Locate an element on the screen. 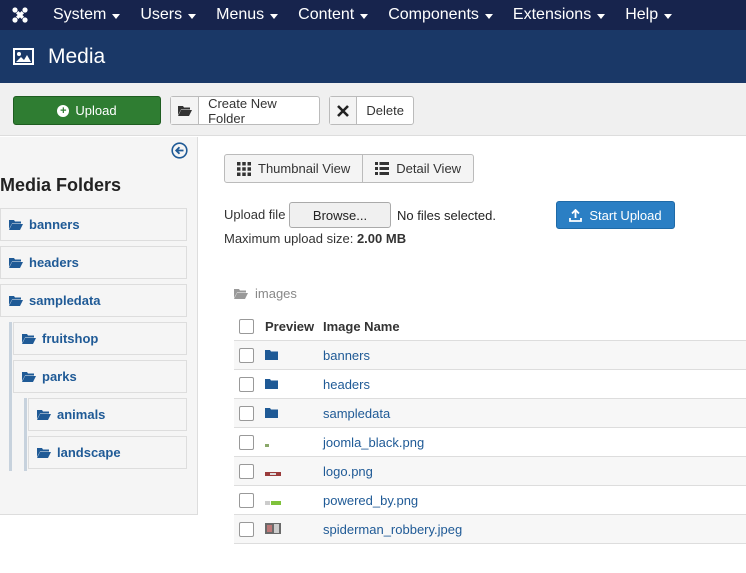 This screenshot has width=746, height=573. name-column-header: Image Name is located at coordinates (361, 326).